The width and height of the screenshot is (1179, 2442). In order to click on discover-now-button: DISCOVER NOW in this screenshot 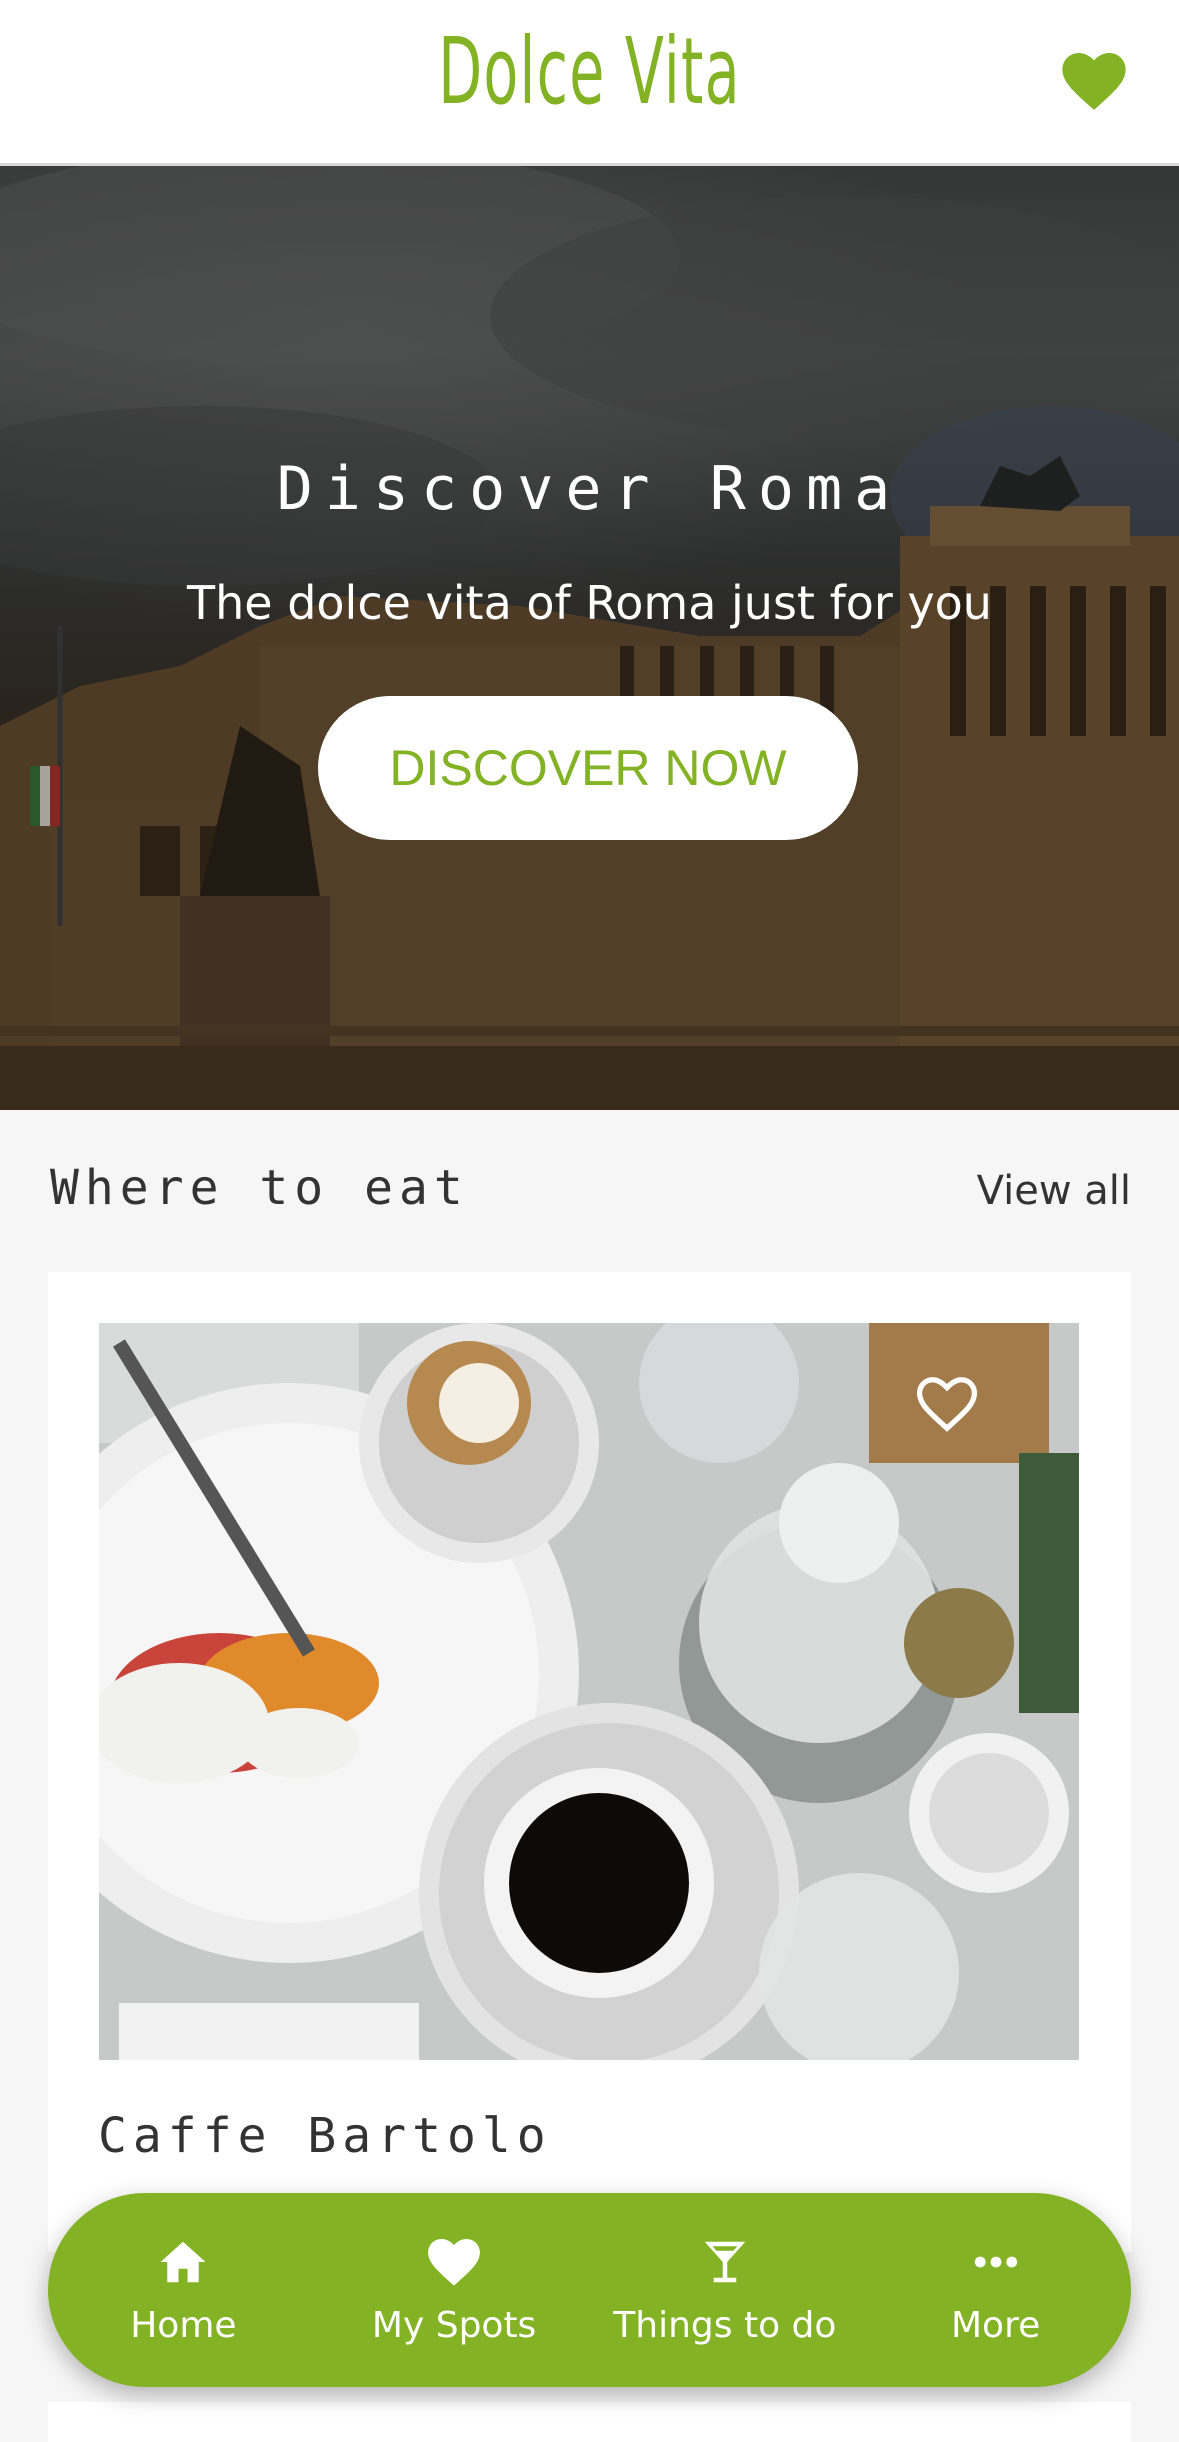, I will do `click(588, 768)`.